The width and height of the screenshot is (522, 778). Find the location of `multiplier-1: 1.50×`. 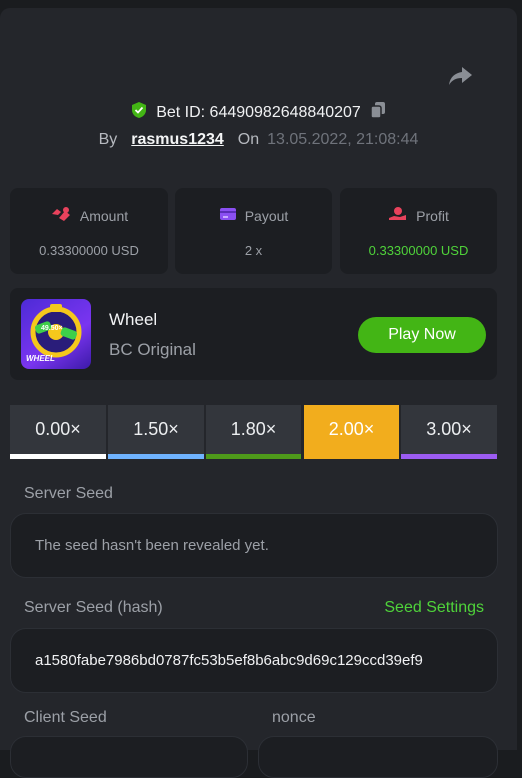

multiplier-1: 1.50× is located at coordinates (156, 432).